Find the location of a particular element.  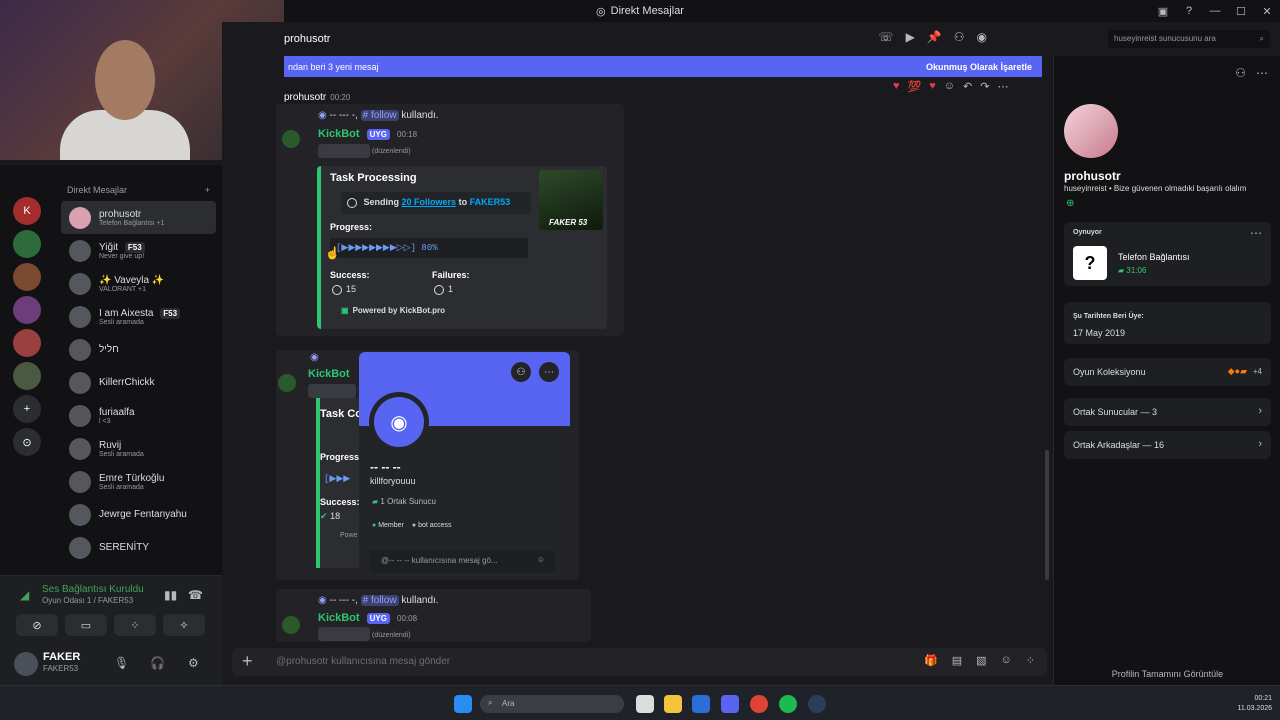

popup-message-input: @-- -- -- kullanıcısına mesaj gö... ☺ is located at coordinates (462, 561).